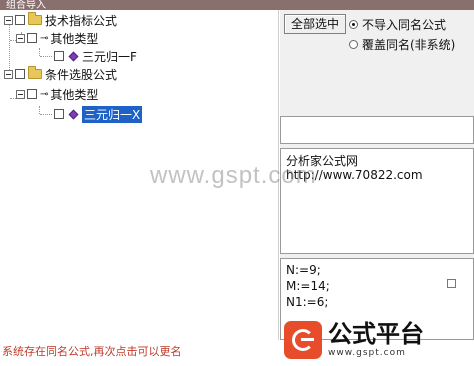 This screenshot has height=366, width=474. I want to click on select-all-button: 全部选中, so click(315, 24).